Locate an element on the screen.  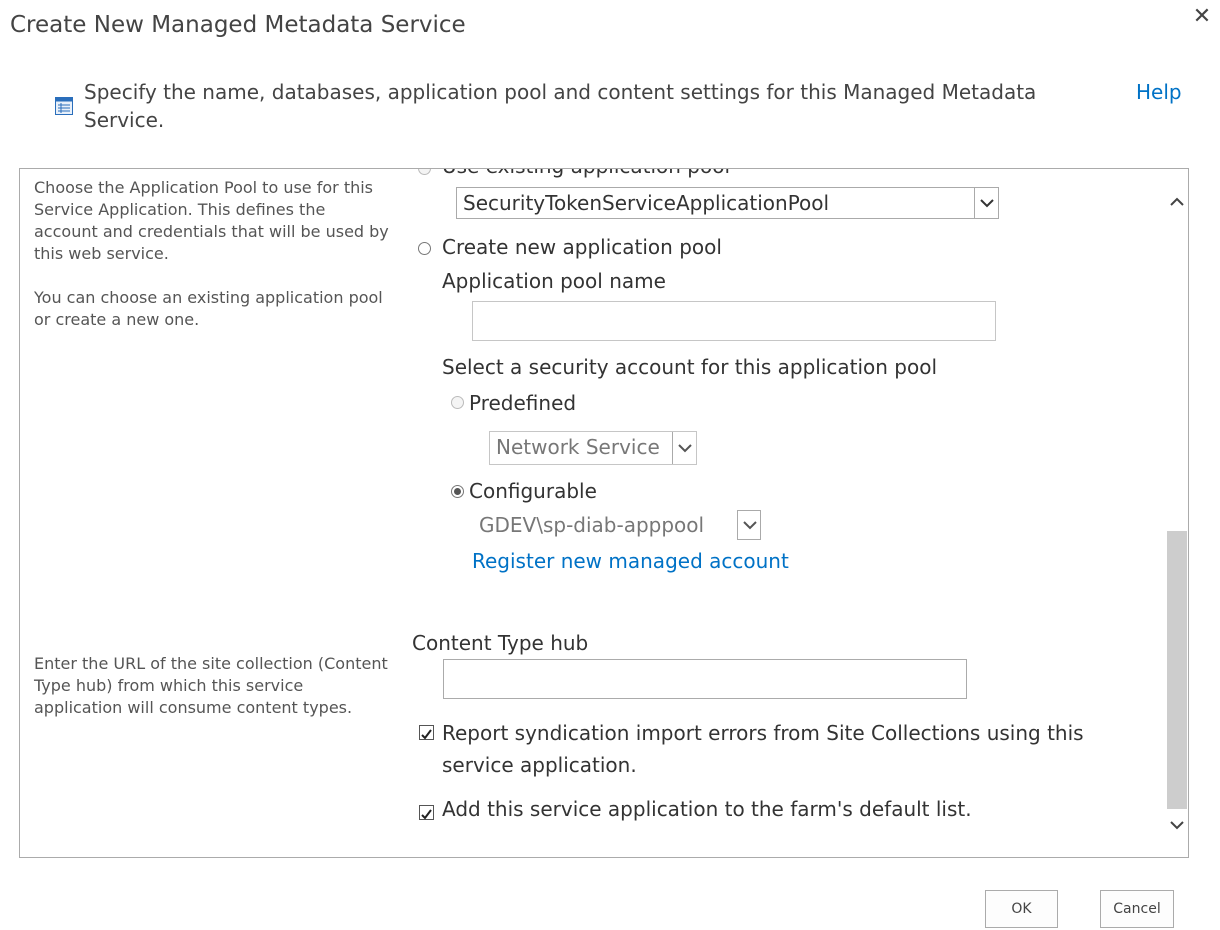
report-errors-checkbox is located at coordinates (426, 732).